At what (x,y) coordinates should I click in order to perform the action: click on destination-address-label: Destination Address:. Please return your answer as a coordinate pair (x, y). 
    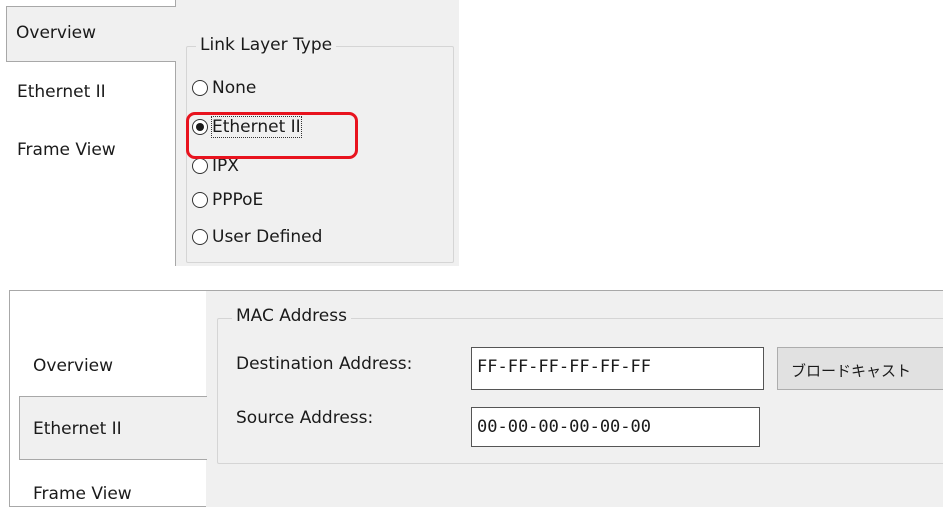
    Looking at the image, I should click on (324, 364).